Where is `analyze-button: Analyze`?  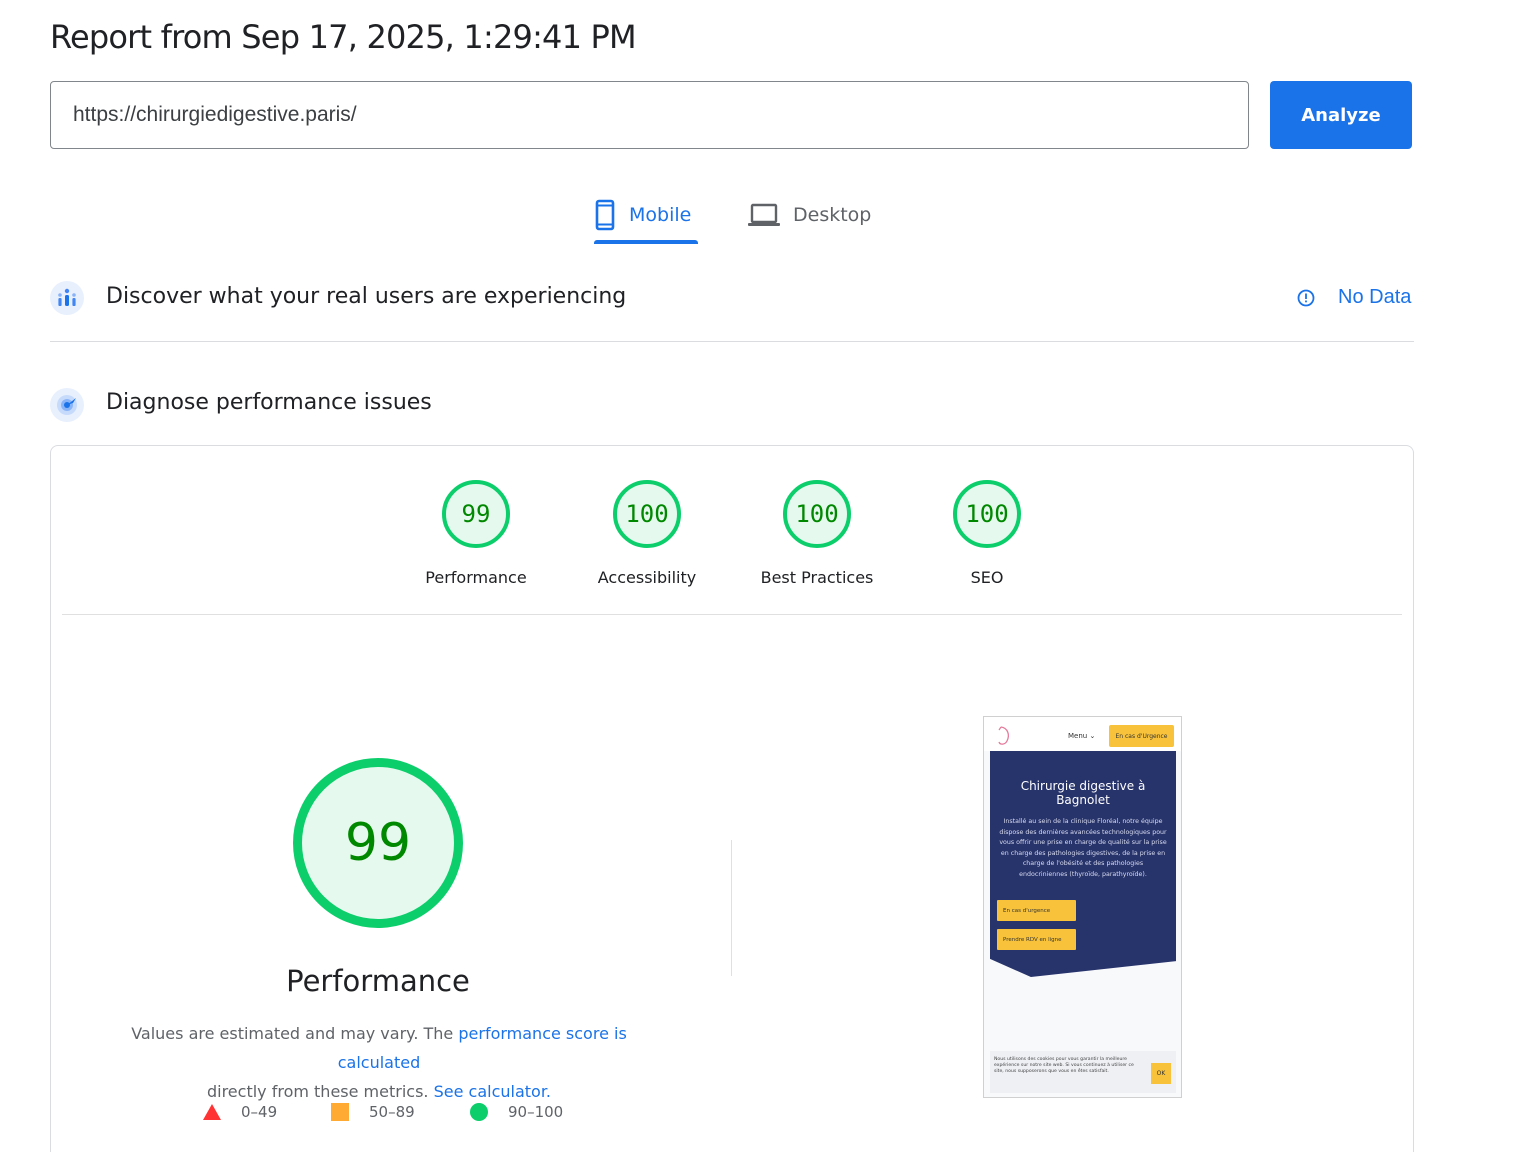
analyze-button: Analyze is located at coordinates (1341, 115).